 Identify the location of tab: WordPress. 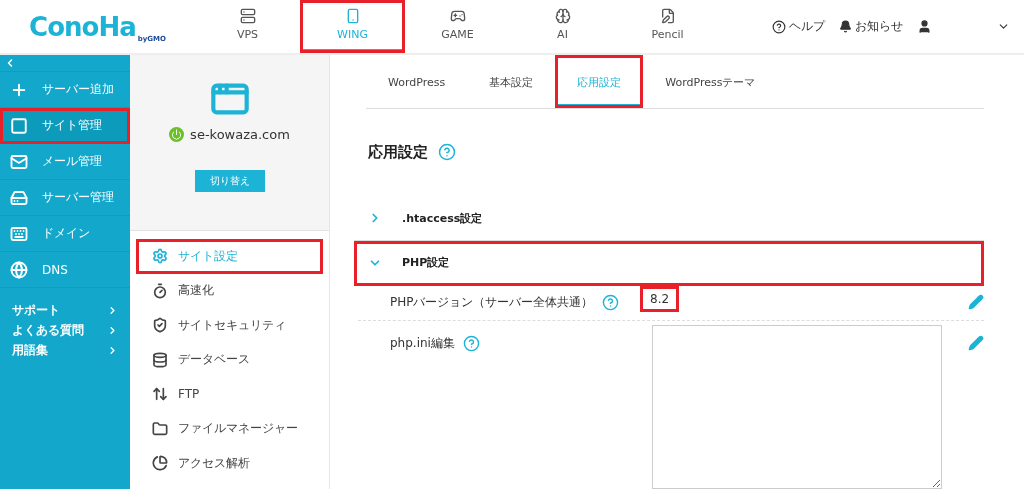
(417, 81).